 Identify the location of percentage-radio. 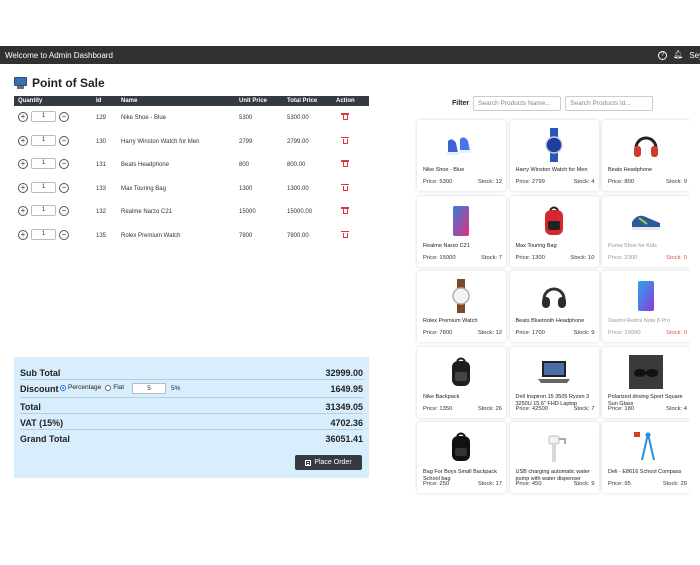
(63, 387).